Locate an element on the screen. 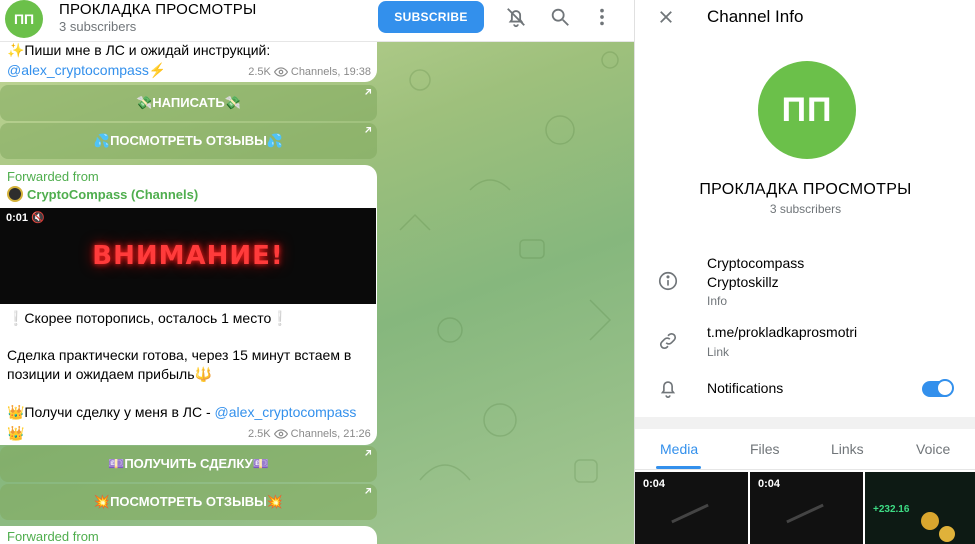 The width and height of the screenshot is (975, 544). video-title-text: ВНИМАНИЕ! is located at coordinates (188, 256).